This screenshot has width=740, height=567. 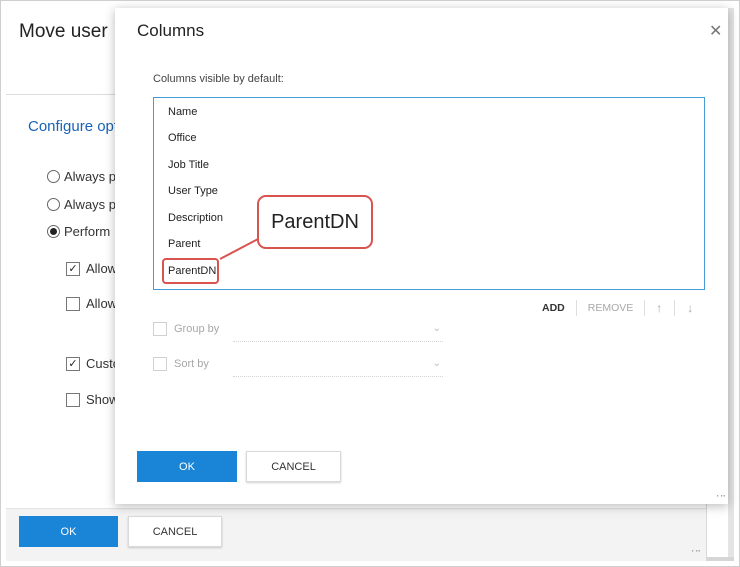 I want to click on remove-button: REMOVE, so click(x=611, y=308).